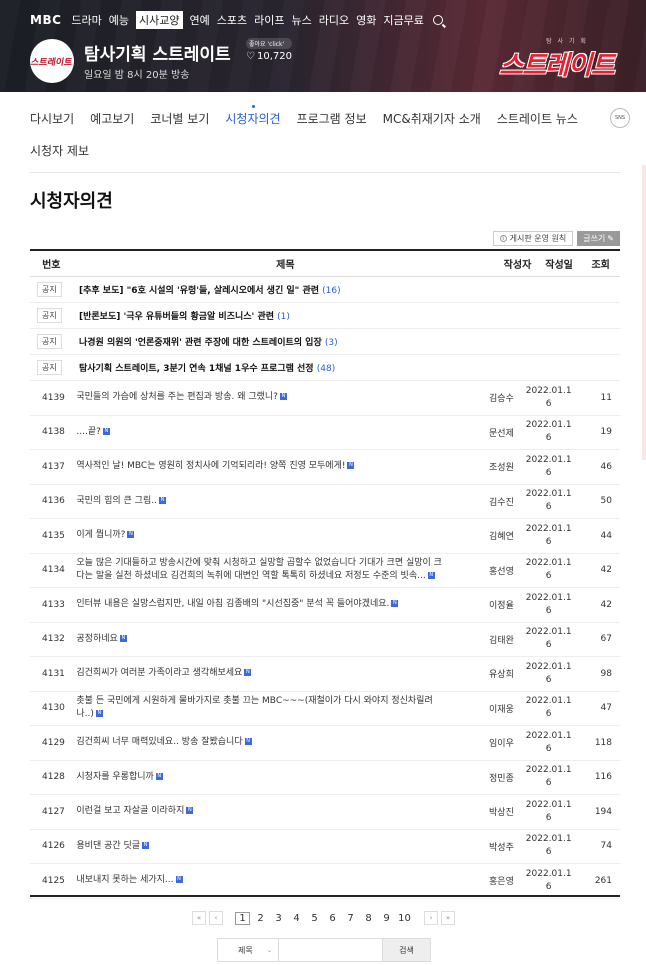  What do you see at coordinates (386, 918) in the screenshot?
I see `page-number: 9` at bounding box center [386, 918].